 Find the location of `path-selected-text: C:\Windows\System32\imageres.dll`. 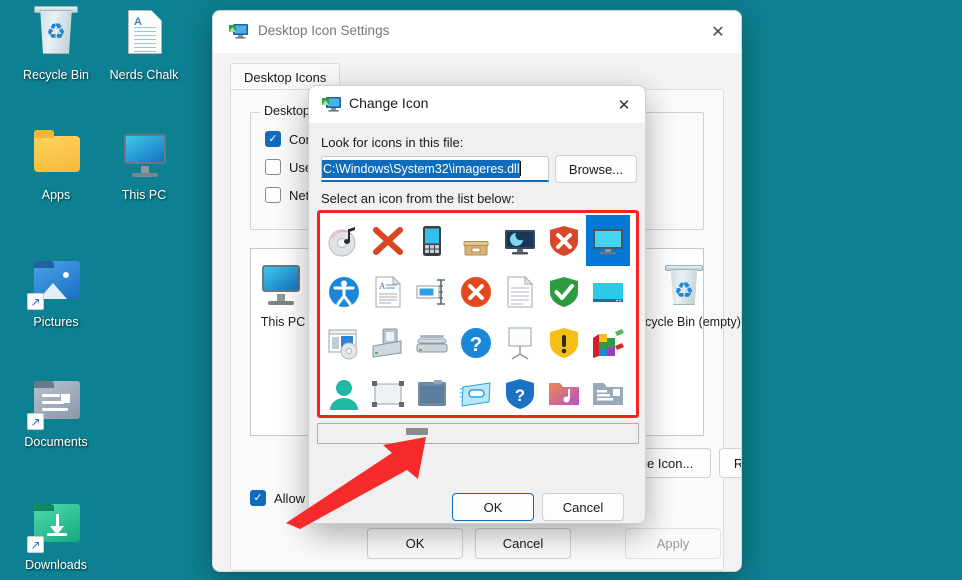

path-selected-text: C:\Windows\System32\imageres.dll is located at coordinates (421, 168).